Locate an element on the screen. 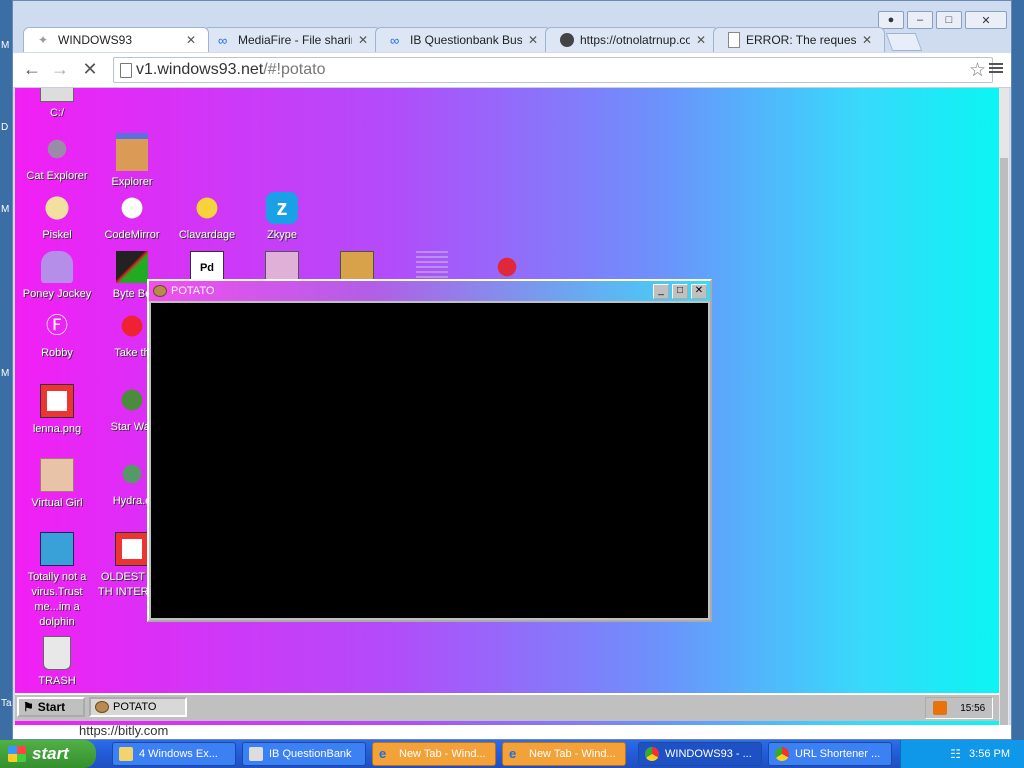 The image size is (1024, 768). hydra-icon is located at coordinates (132, 474).